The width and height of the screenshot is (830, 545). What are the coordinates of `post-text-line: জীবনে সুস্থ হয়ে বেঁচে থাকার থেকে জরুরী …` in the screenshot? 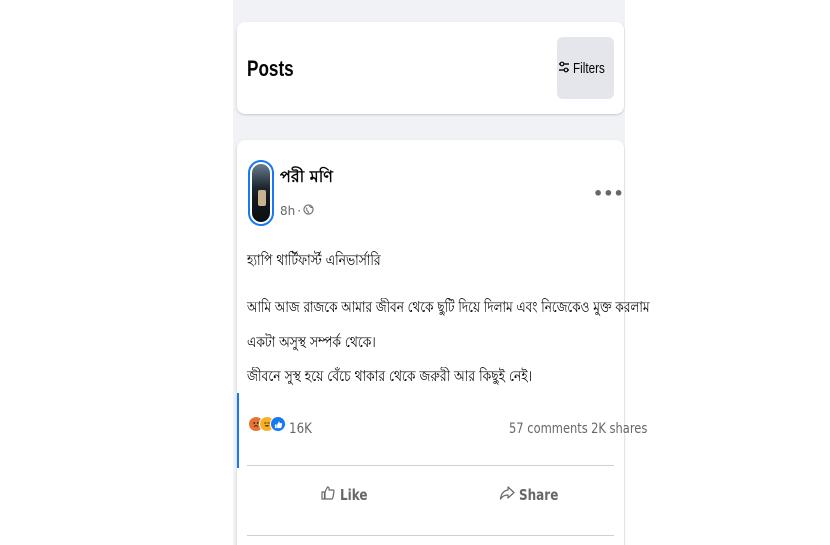 It's located at (390, 376).